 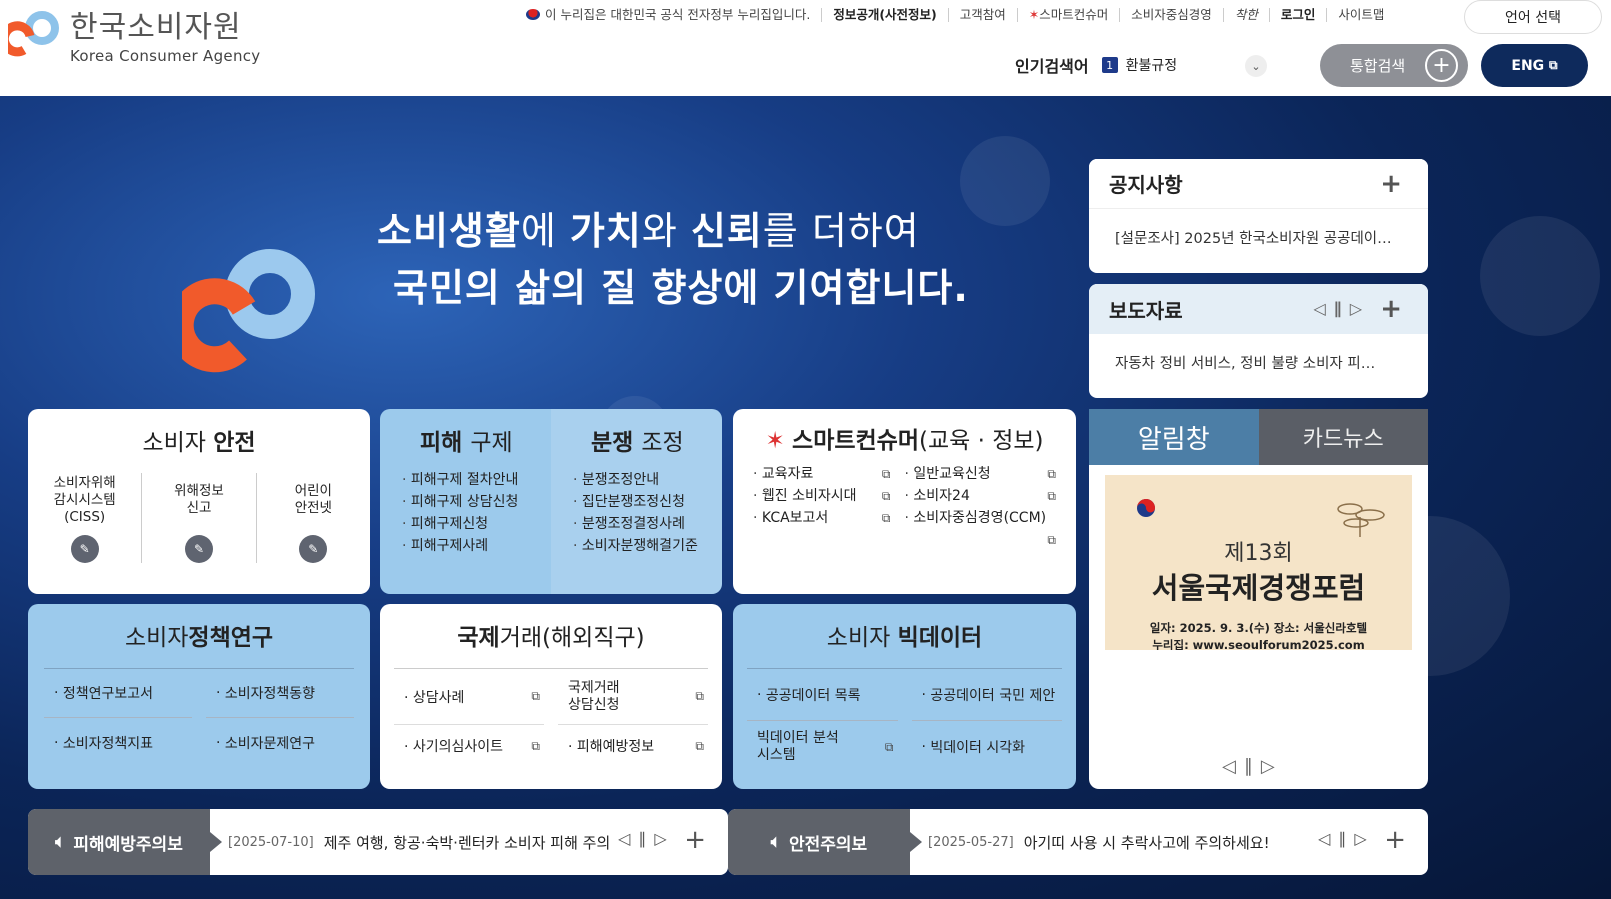 I want to click on popular-rank: 1, so click(x=1109, y=65).